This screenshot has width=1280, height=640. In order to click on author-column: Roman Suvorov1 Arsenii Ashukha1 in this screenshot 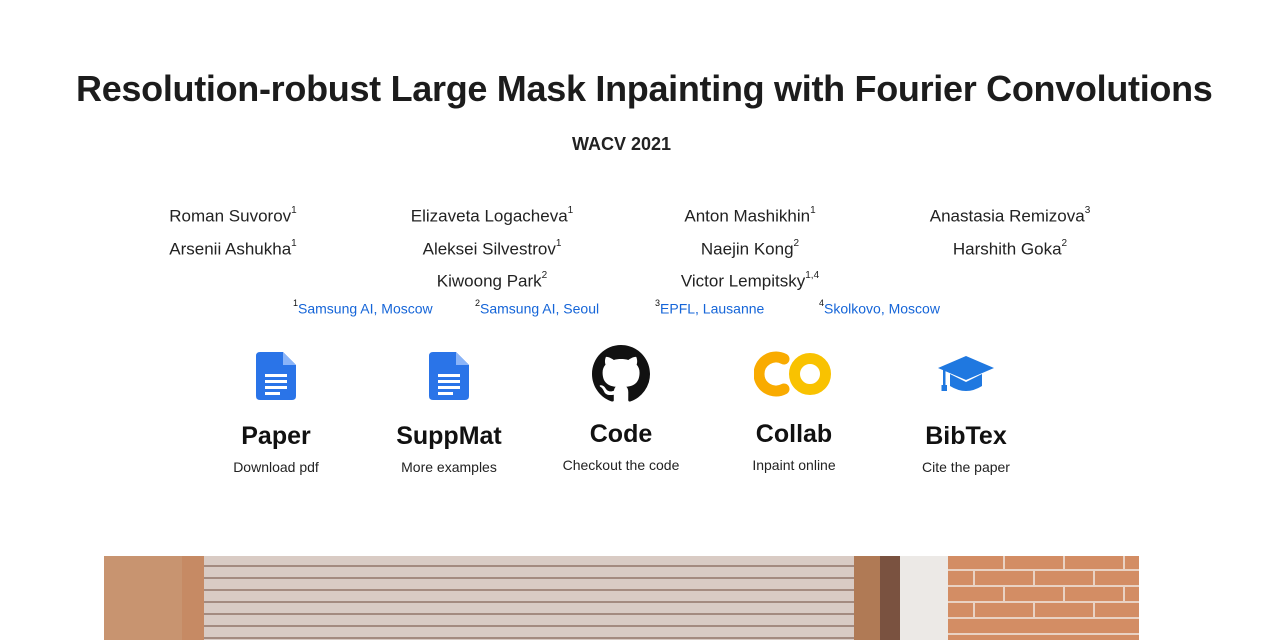, I will do `click(233, 230)`.